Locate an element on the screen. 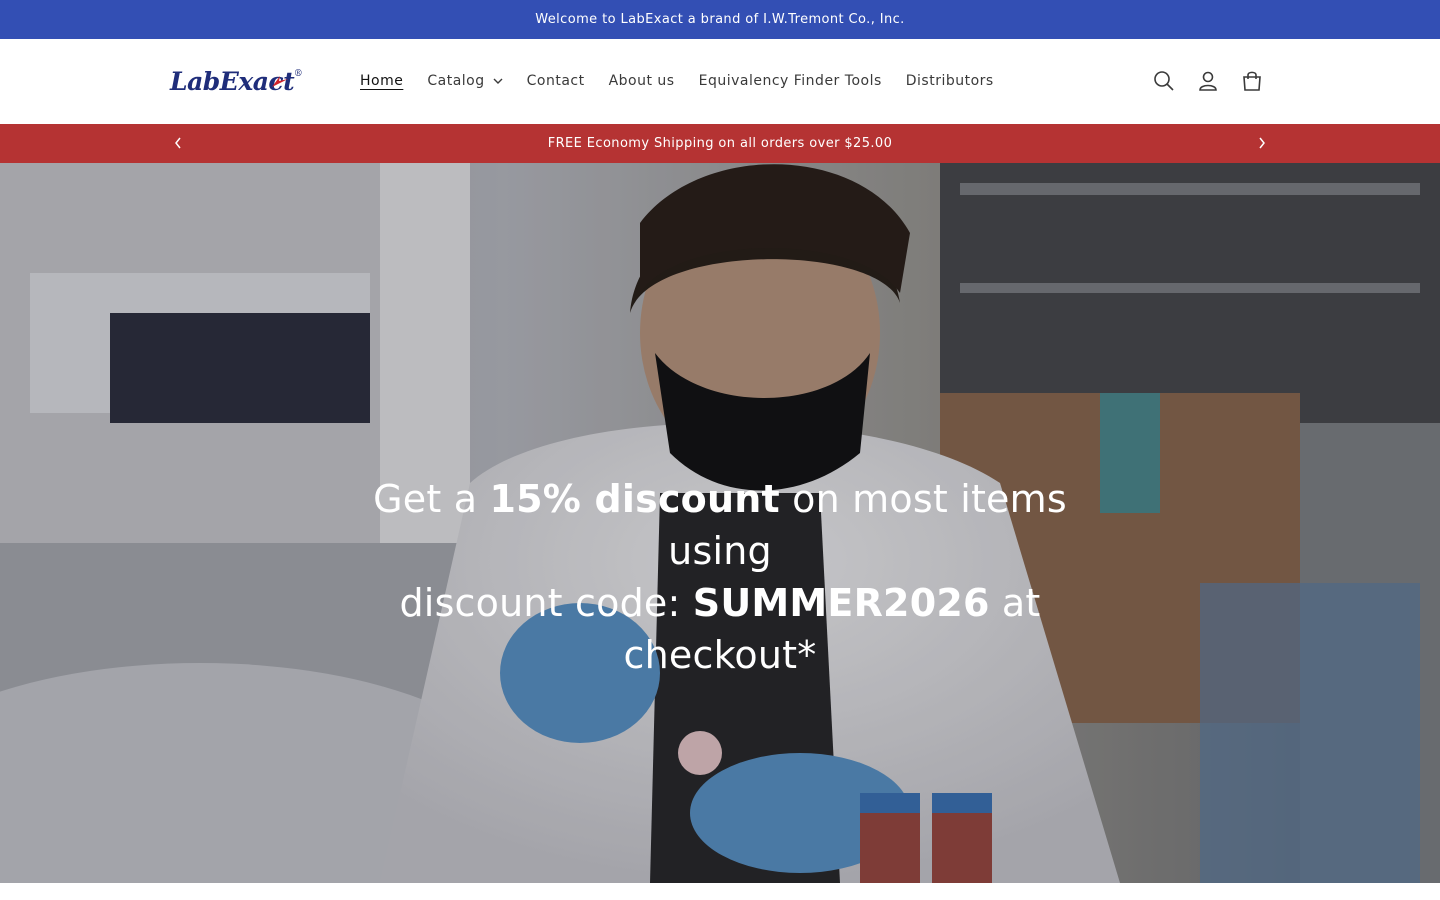 The height and width of the screenshot is (900, 1440). logo-swoosh-icon is located at coordinates (280, 81).